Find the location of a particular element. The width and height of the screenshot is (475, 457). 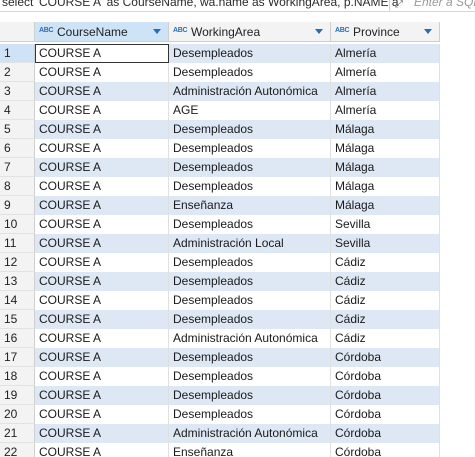

table-row: 11 COURSE A Administración Local Sevilla is located at coordinates (237, 243).